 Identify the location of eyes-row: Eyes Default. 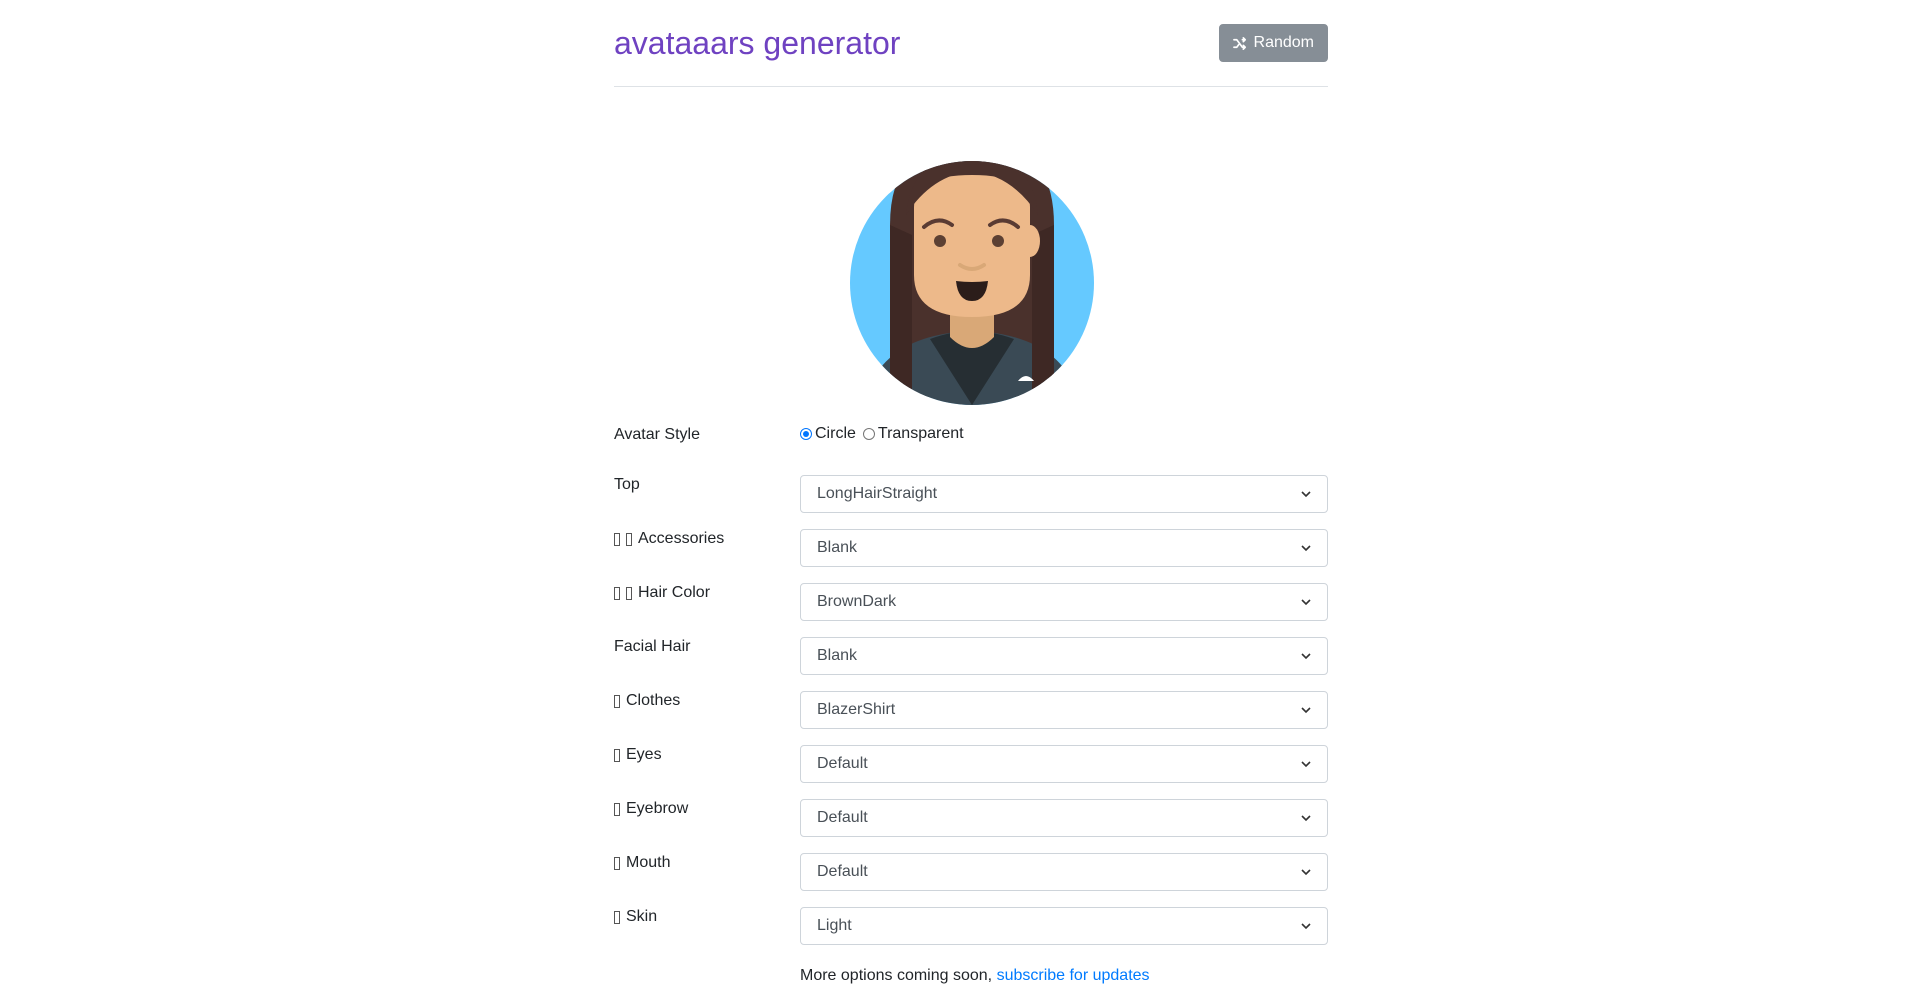
(971, 764).